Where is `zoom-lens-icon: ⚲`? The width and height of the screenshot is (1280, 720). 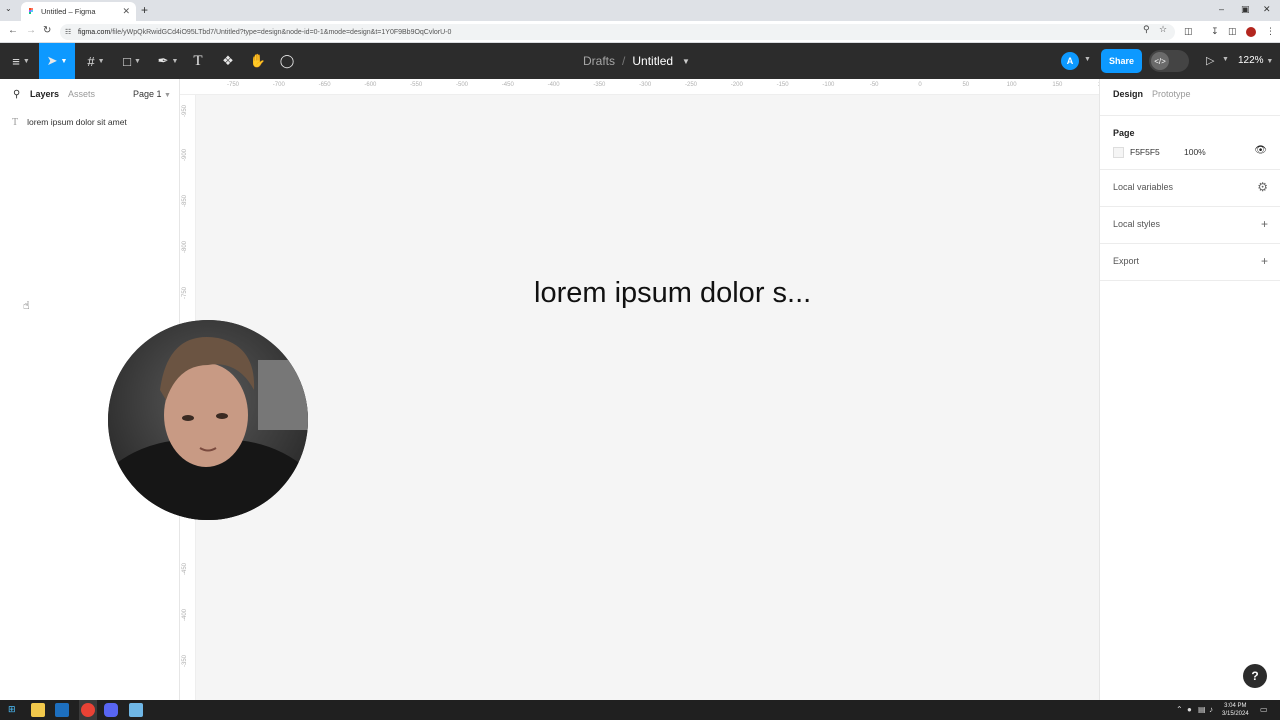
zoom-lens-icon: ⚲ is located at coordinates (1146, 29).